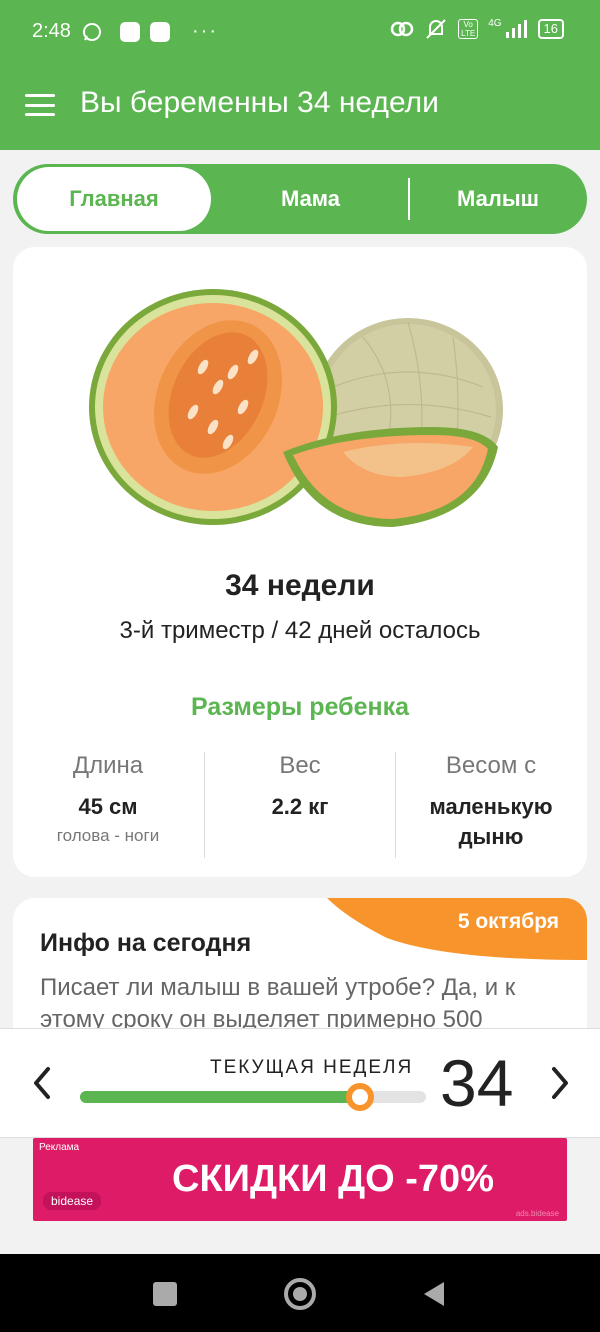 The image size is (600, 1332). Describe the element at coordinates (495, 23) in the screenshot. I see `network-type: 4G` at that location.